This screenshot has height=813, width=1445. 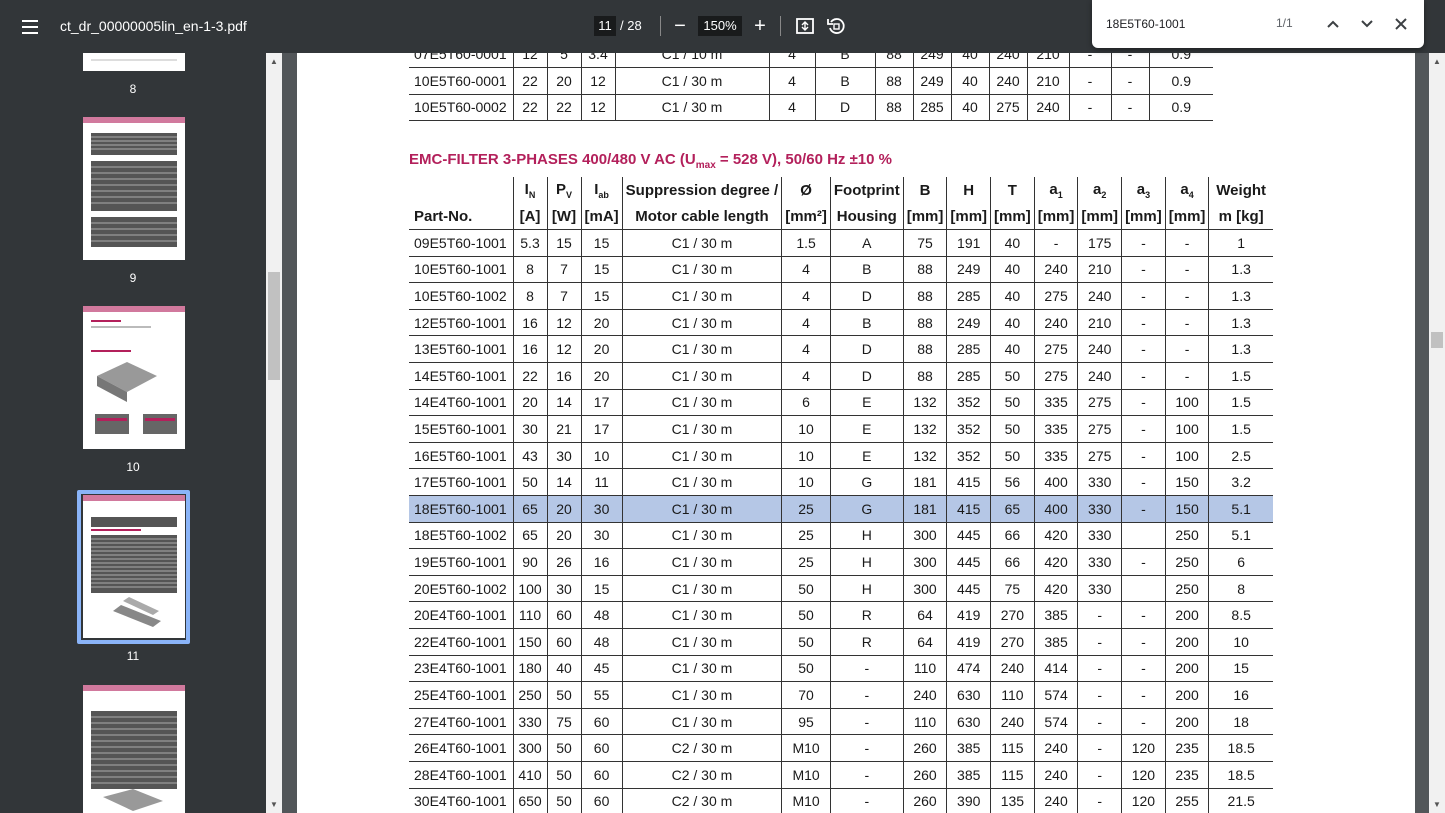 What do you see at coordinates (1186, 24) in the screenshot?
I see `find-input` at bounding box center [1186, 24].